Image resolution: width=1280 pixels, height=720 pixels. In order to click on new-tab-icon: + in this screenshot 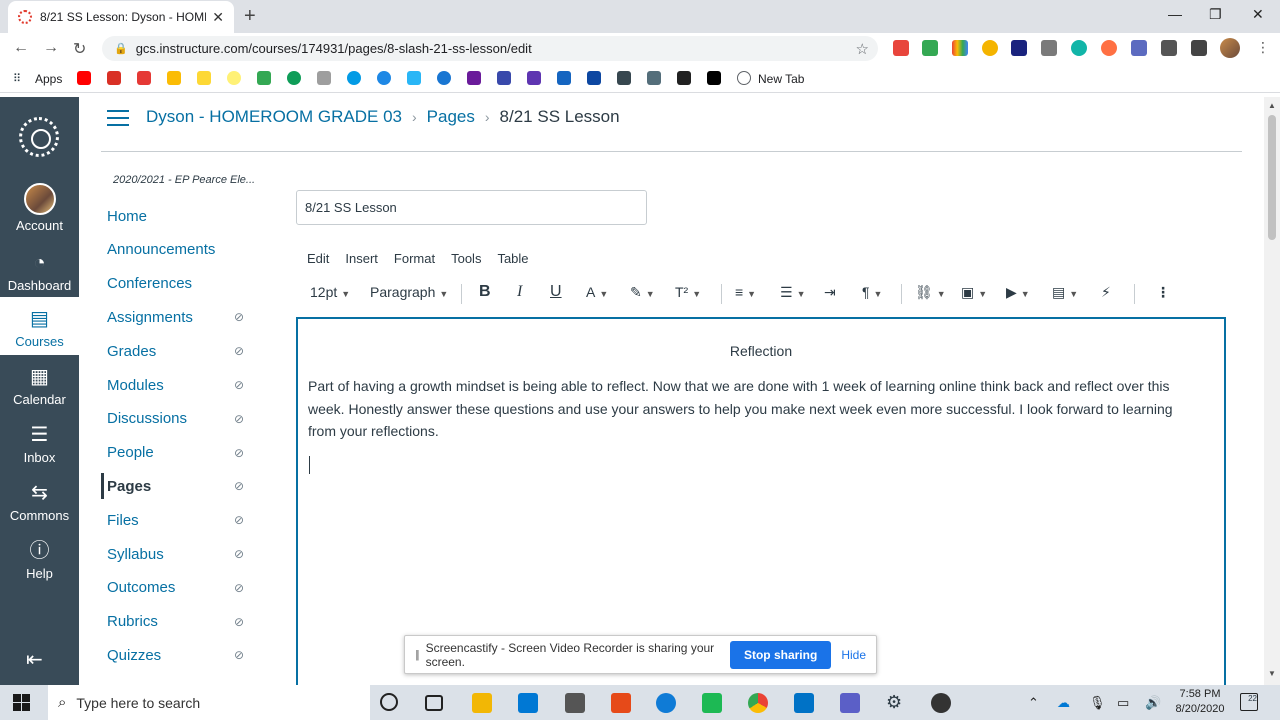, I will do `click(250, 16)`.